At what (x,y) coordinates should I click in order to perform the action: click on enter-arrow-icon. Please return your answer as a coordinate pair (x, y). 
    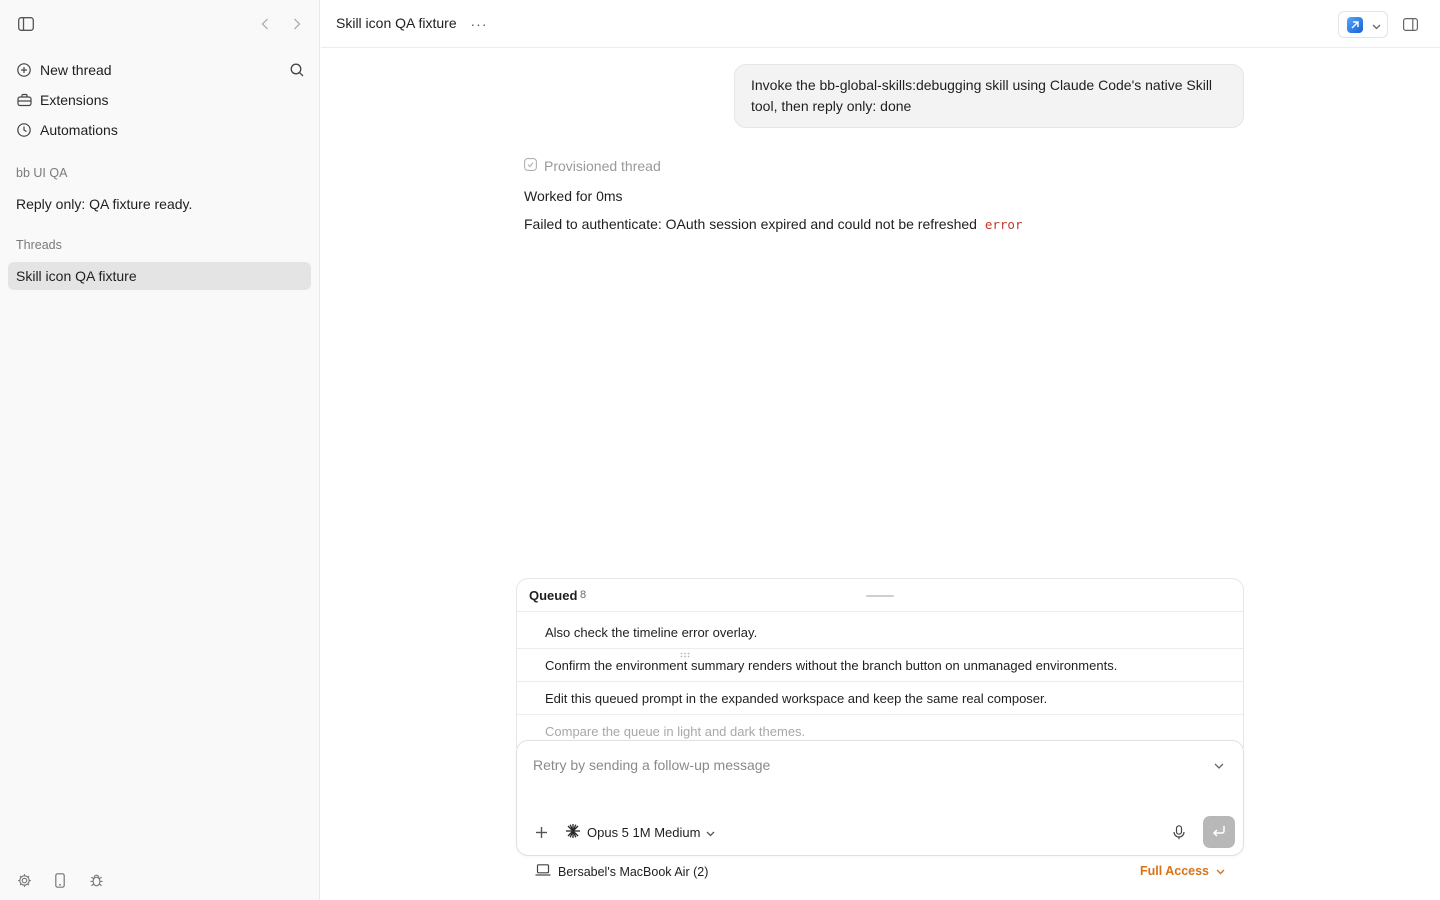
    Looking at the image, I should click on (1219, 832).